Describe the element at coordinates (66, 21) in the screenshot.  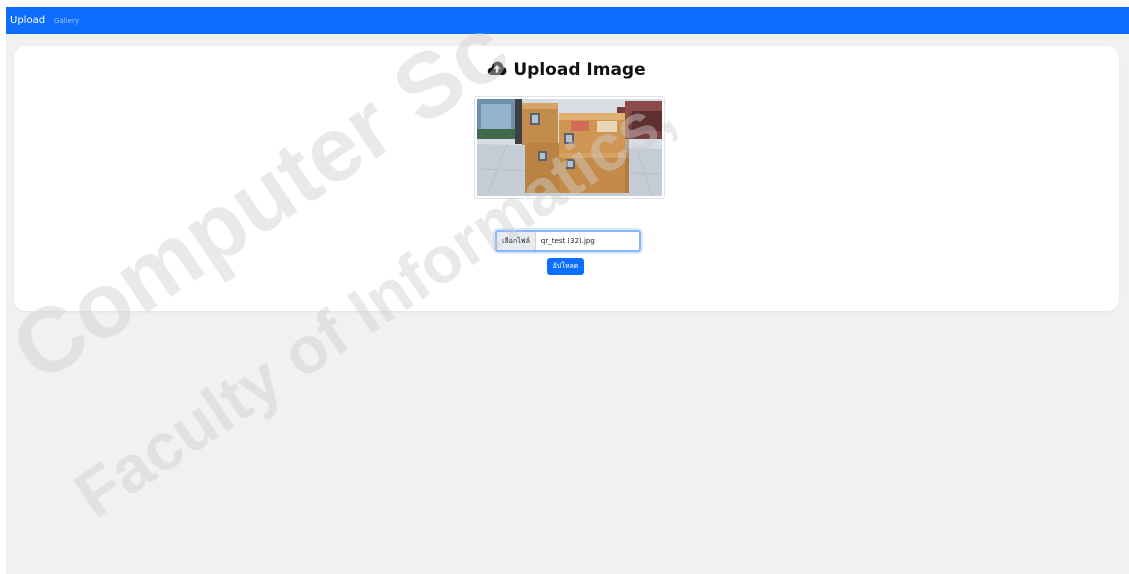
I see `nav-gallery-link: Gallery` at that location.